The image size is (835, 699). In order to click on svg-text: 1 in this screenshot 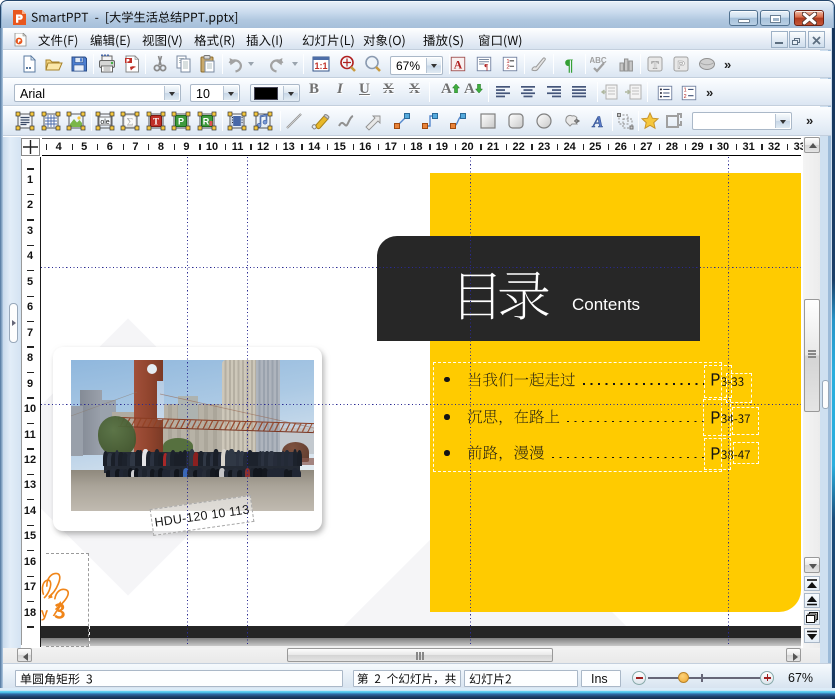, I will do `click(685, 91)`.